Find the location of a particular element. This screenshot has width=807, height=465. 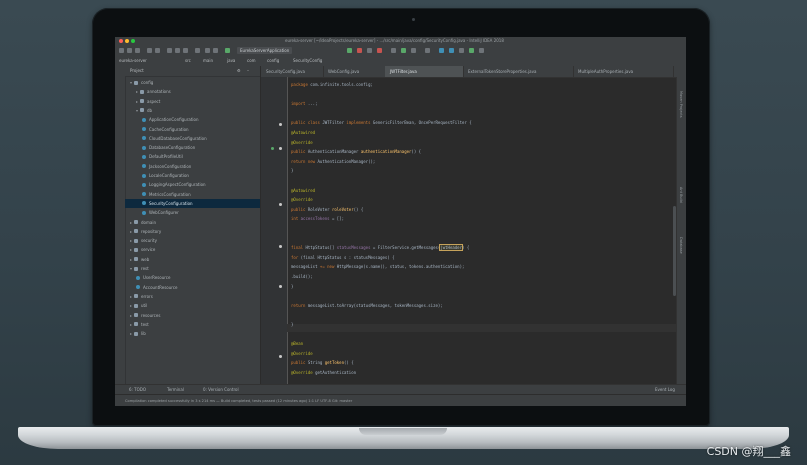

tree-file: CacheConfiguration is located at coordinates (192, 129).